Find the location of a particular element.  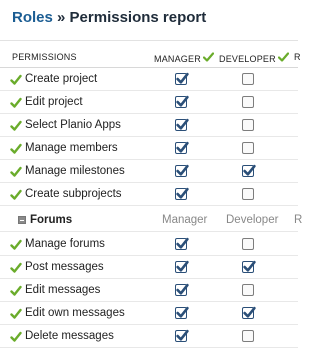

column-header-developer: DEVELOPER is located at coordinates (254, 58).